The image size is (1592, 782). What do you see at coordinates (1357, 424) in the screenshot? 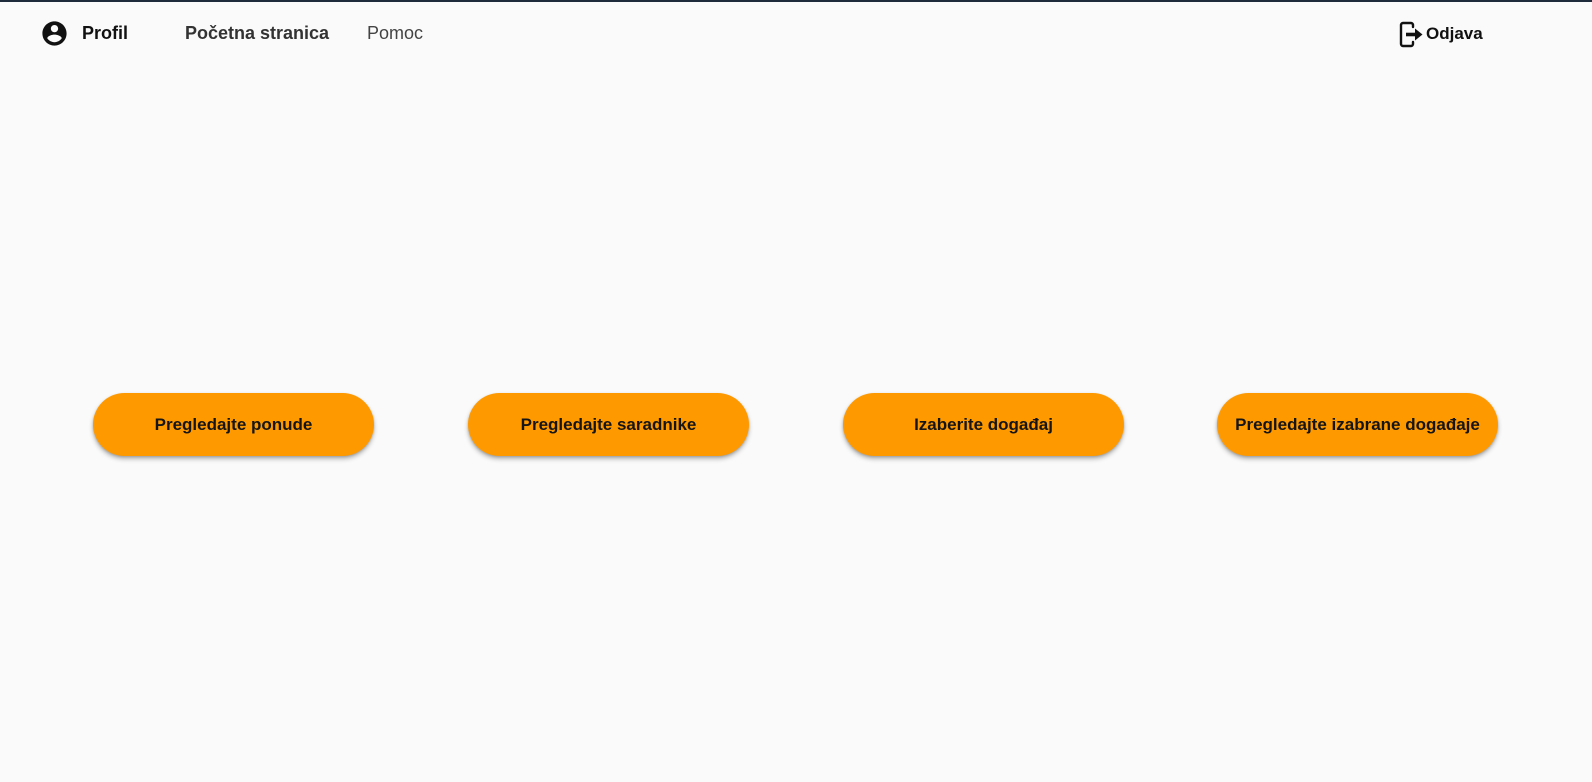
I see `view-chosen-events-button: Pregledajte izabrane događaje` at bounding box center [1357, 424].